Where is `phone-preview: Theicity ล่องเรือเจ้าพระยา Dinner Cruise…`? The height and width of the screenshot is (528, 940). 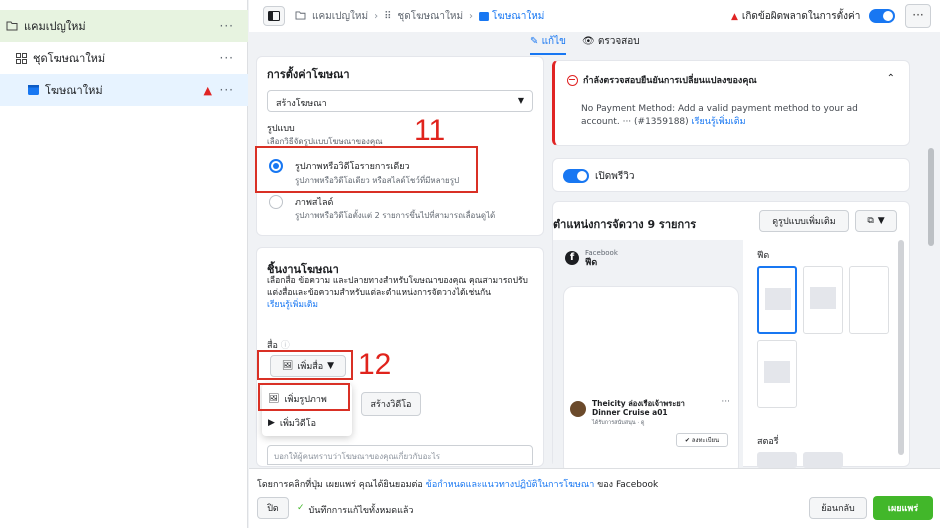
phone-preview: Theicity ล่องเรือเจ้าพระยา Dinner Cruise… is located at coordinates (651, 381).